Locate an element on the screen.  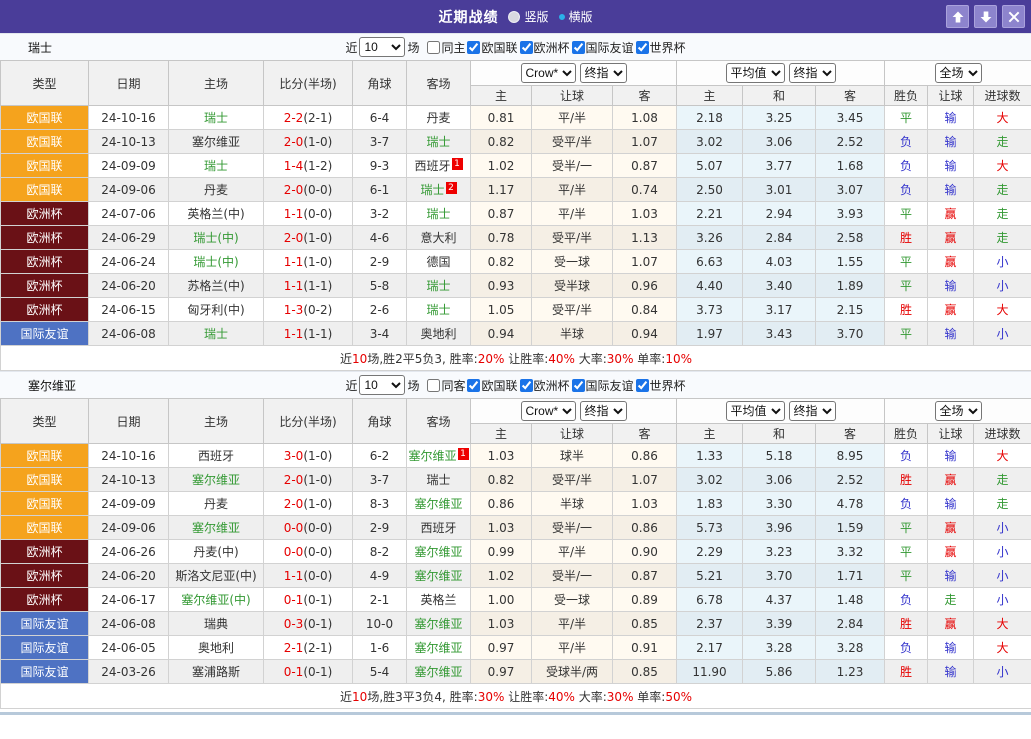
corner-score: 3-4 is located at coordinates (379, 333).